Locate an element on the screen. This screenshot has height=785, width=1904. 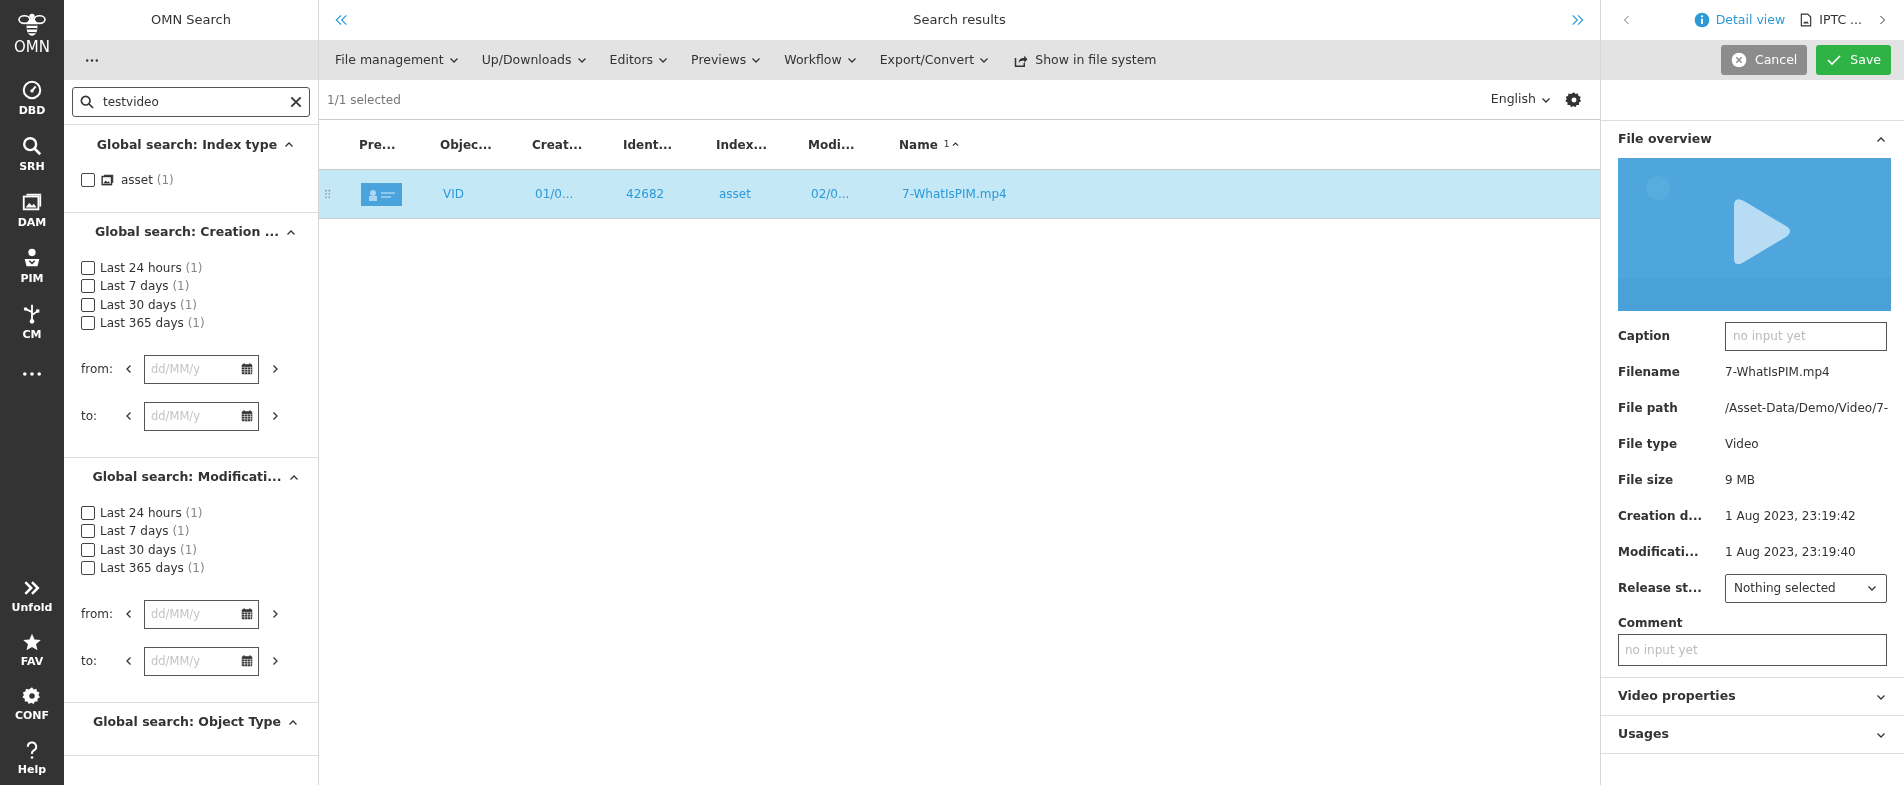
field-value: /Asset-Data/Demo/Video/7- is located at coordinates (1807, 408).